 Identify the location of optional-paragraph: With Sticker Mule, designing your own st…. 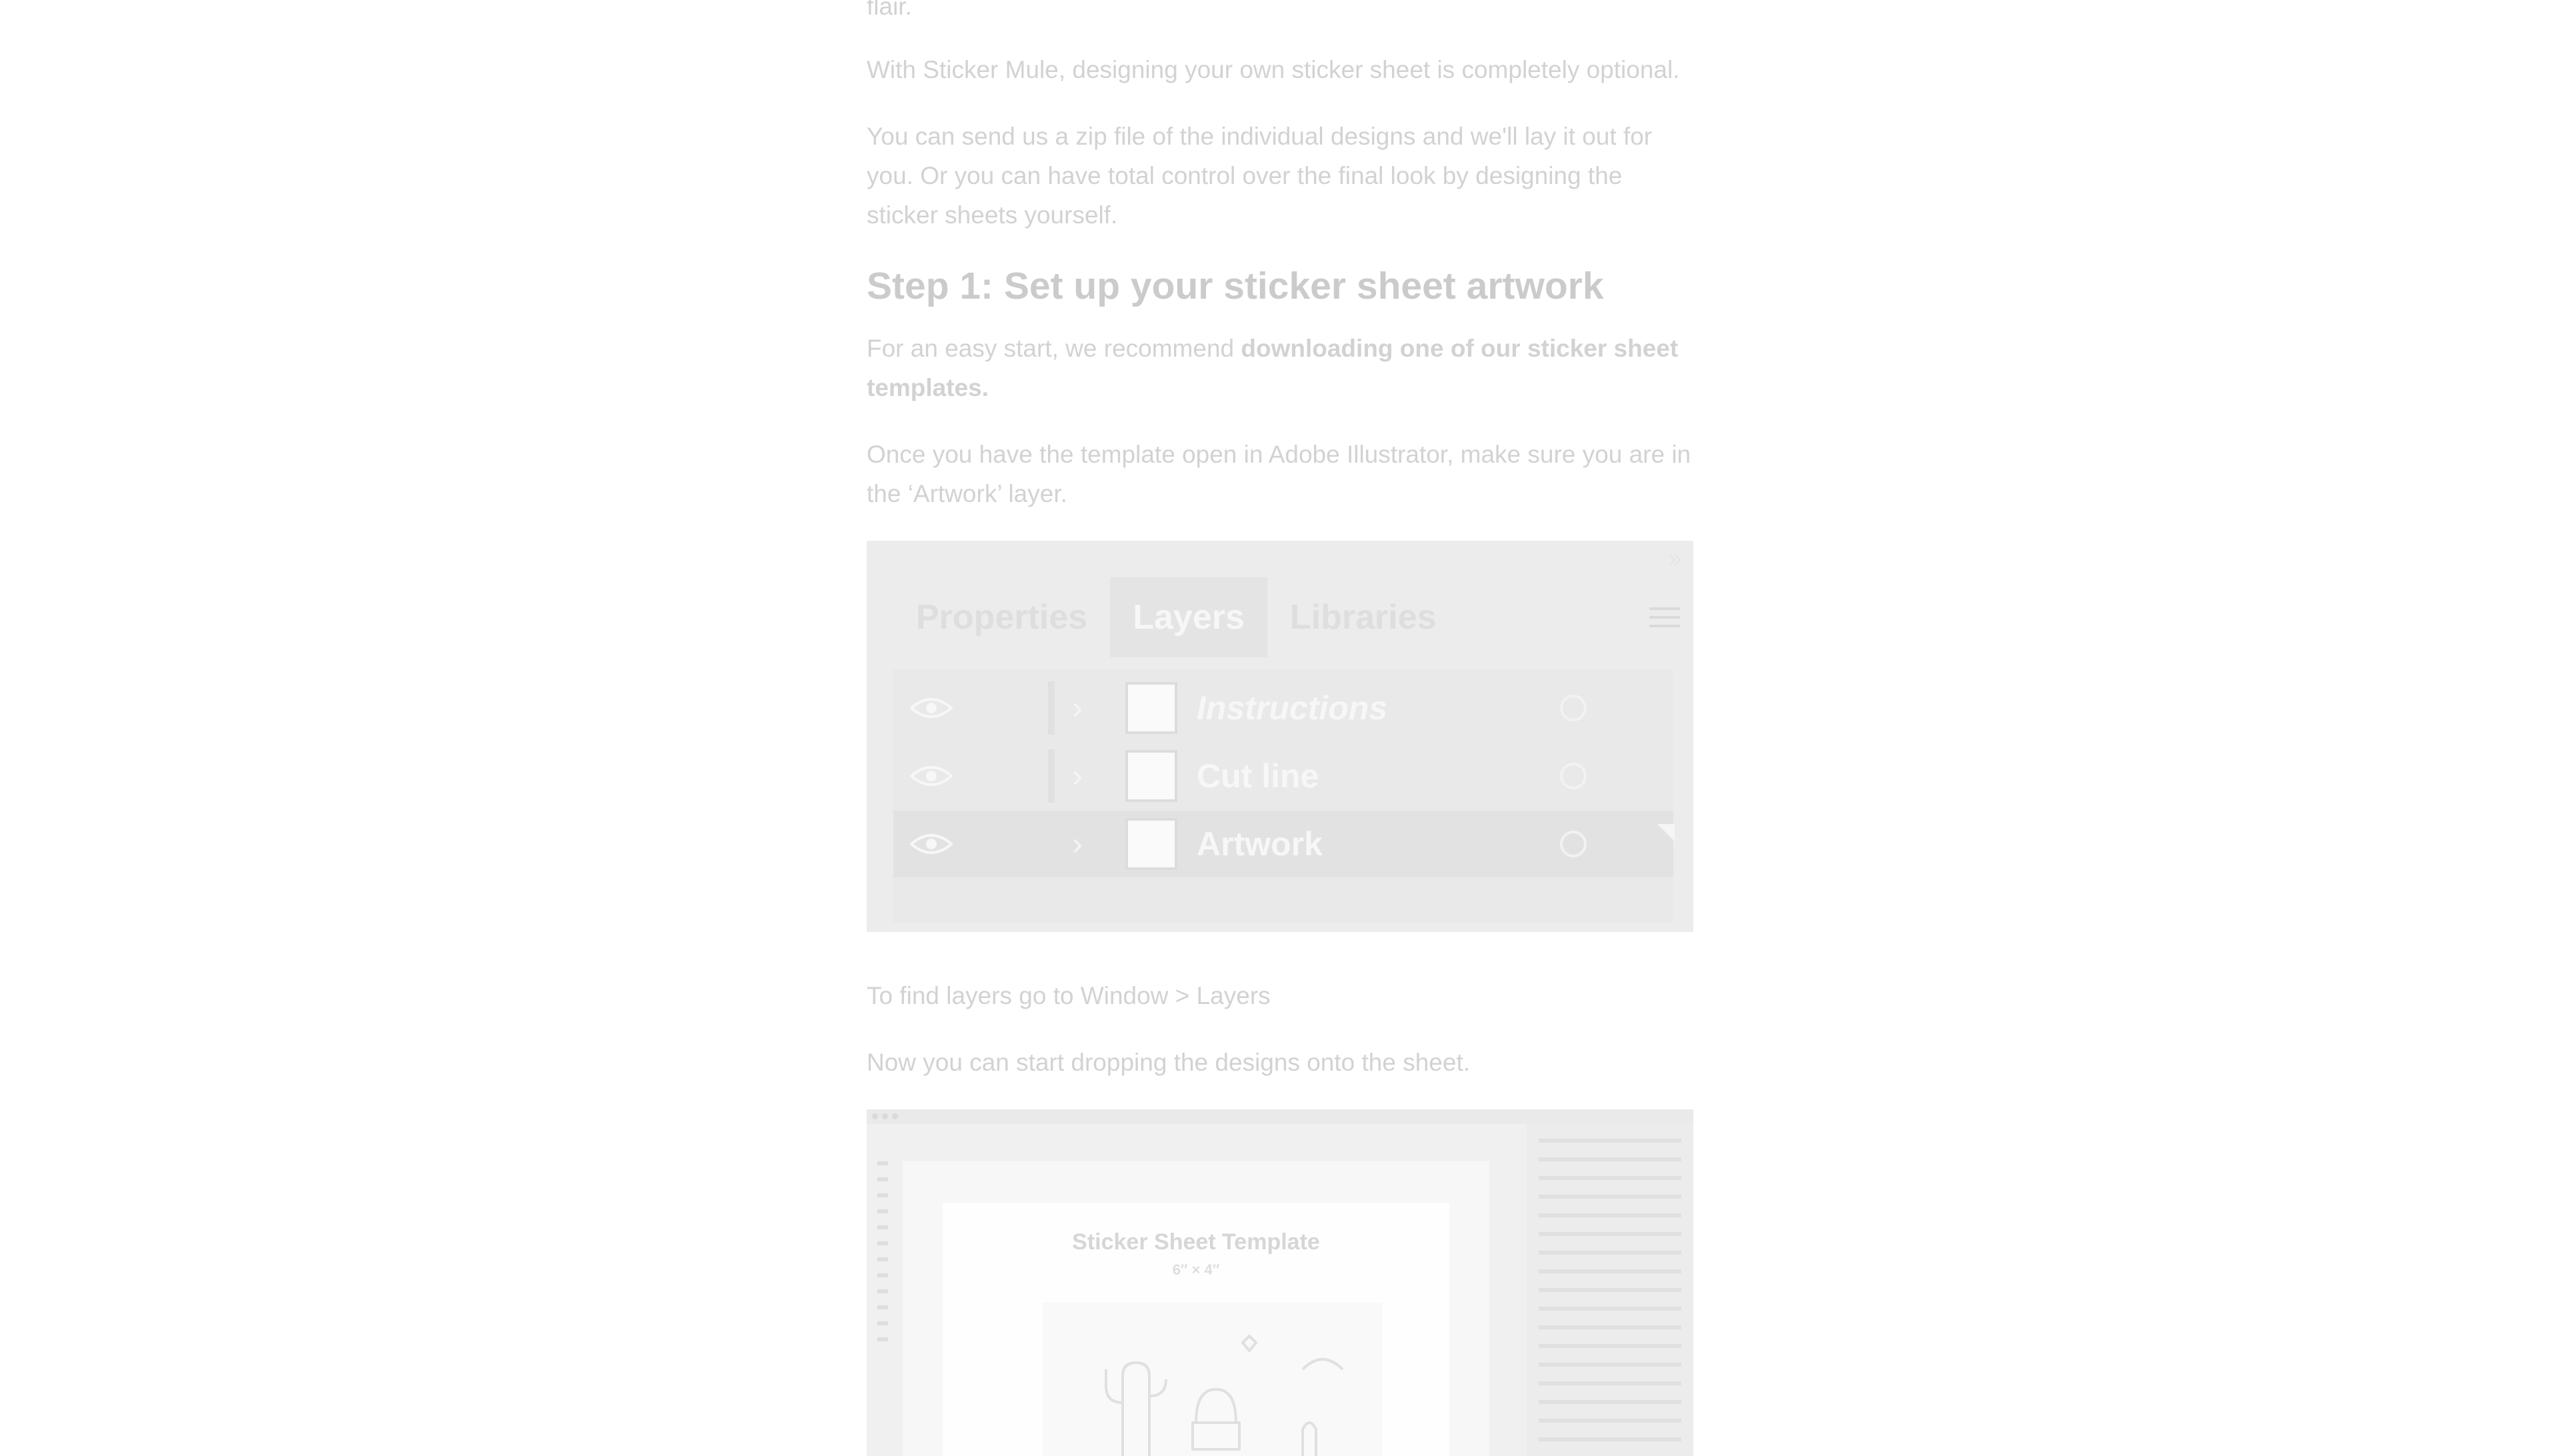
(1273, 69).